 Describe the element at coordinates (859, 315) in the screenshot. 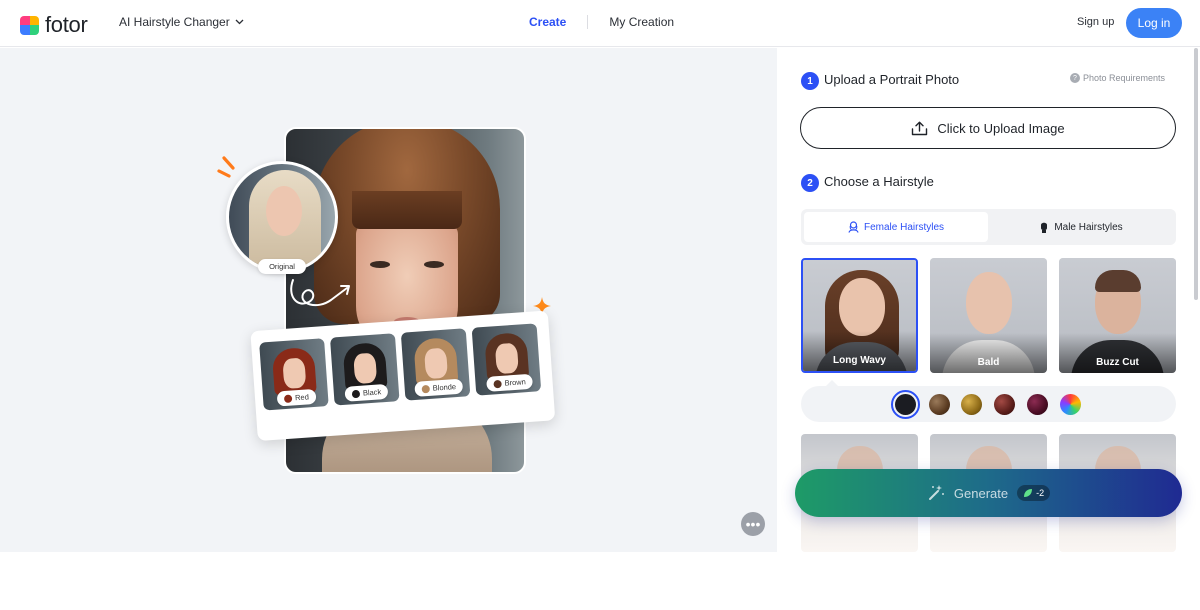

I see `hairstyle-card-long-wavy: Long Wavy` at that location.